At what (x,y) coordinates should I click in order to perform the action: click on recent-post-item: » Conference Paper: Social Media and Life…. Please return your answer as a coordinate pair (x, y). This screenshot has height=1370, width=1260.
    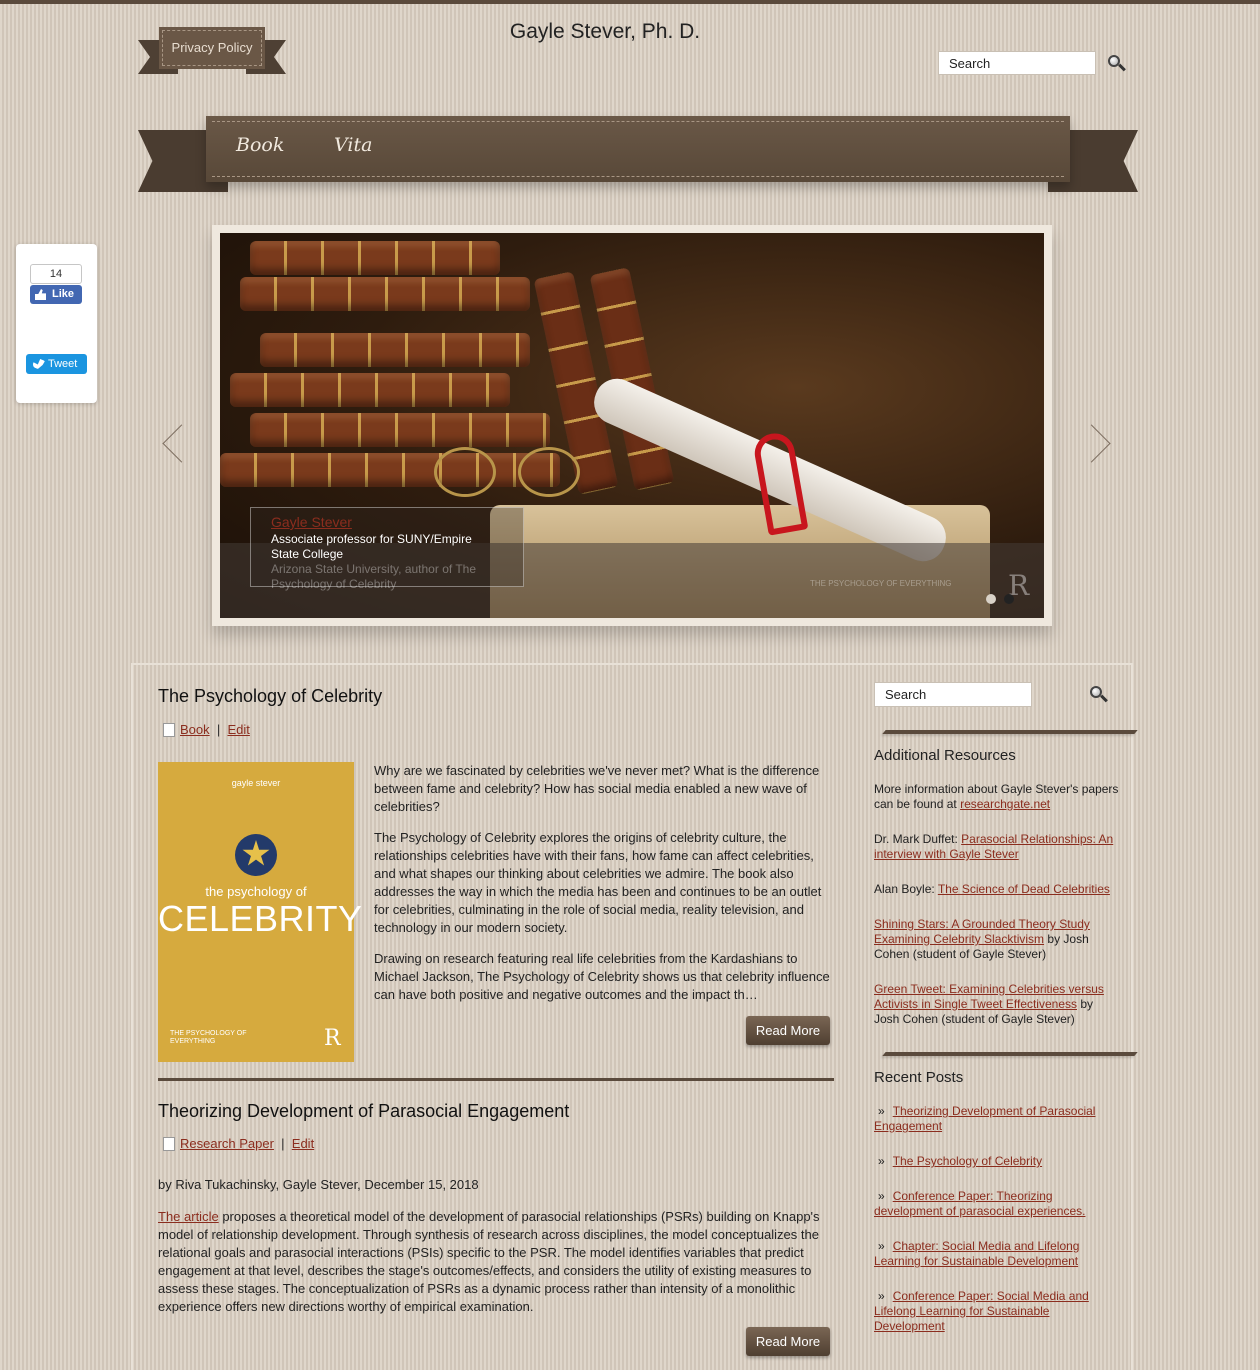
    Looking at the image, I should click on (996, 1311).